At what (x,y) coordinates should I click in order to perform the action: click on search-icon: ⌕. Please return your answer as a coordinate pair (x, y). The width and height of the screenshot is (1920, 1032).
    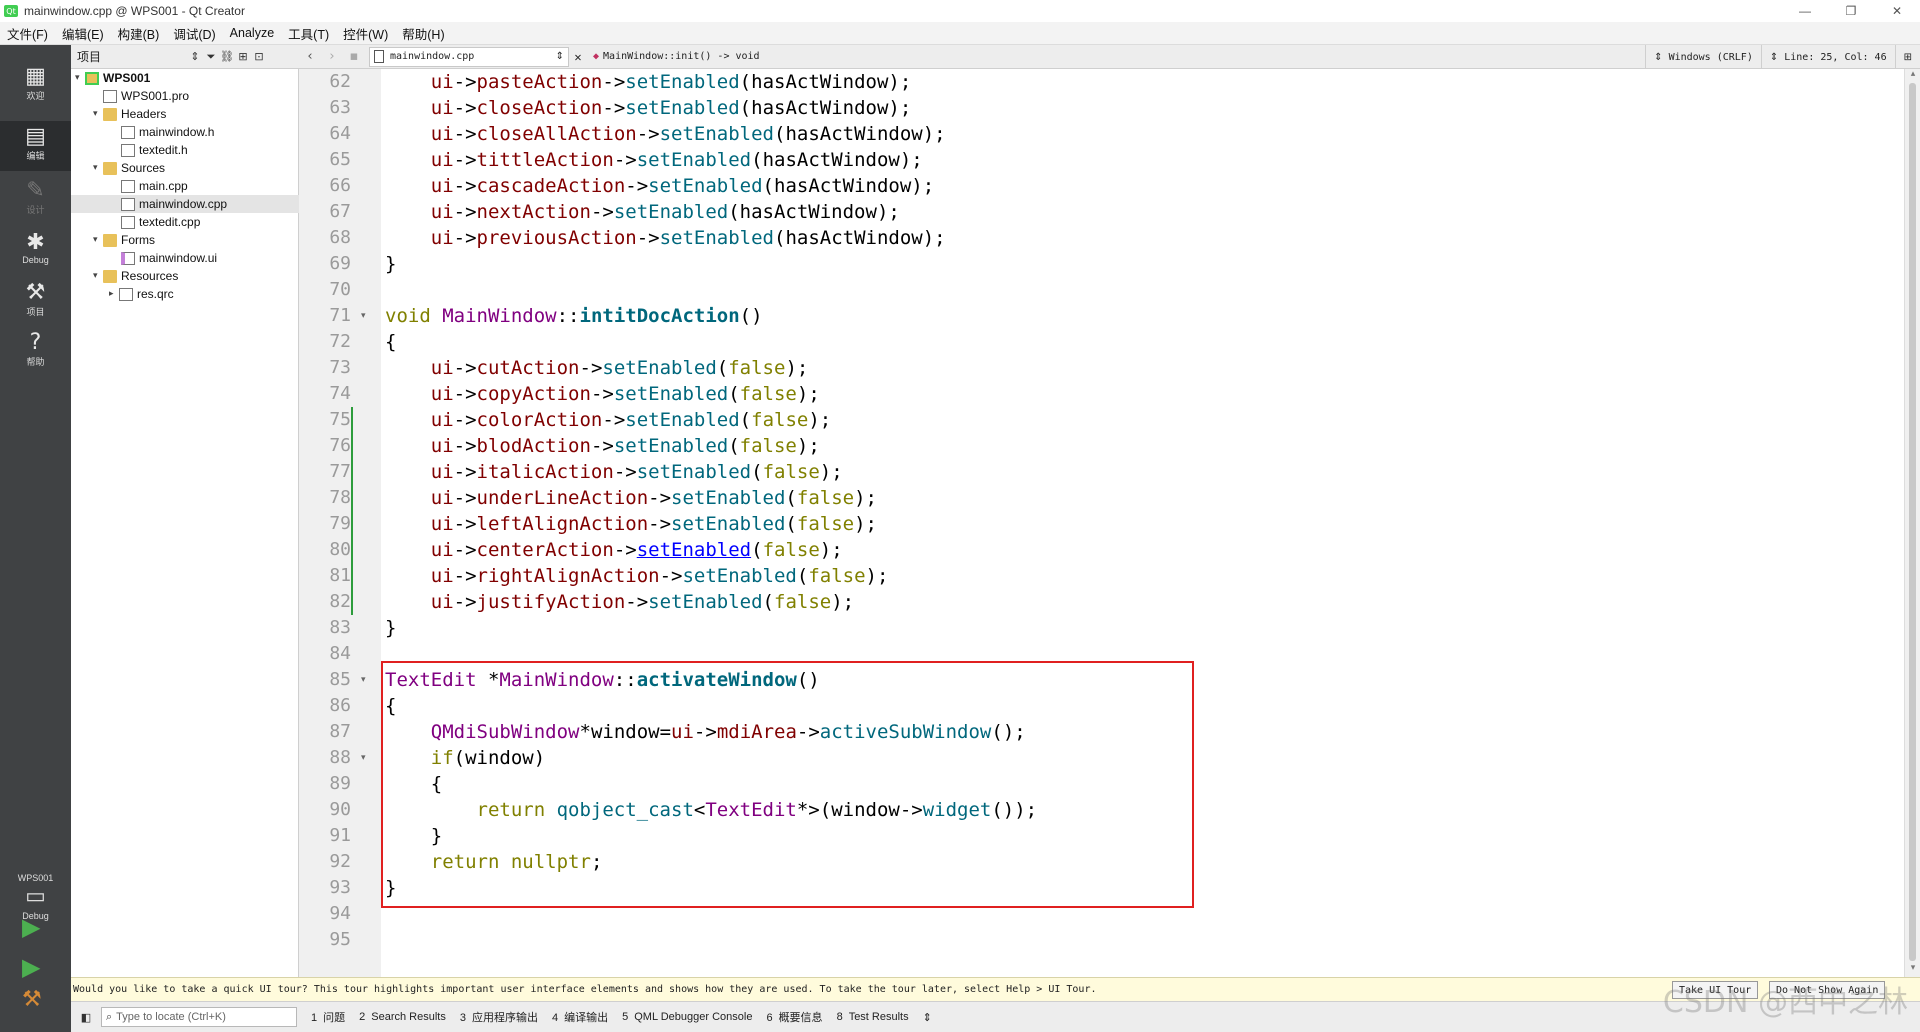
    Looking at the image, I should click on (109, 1016).